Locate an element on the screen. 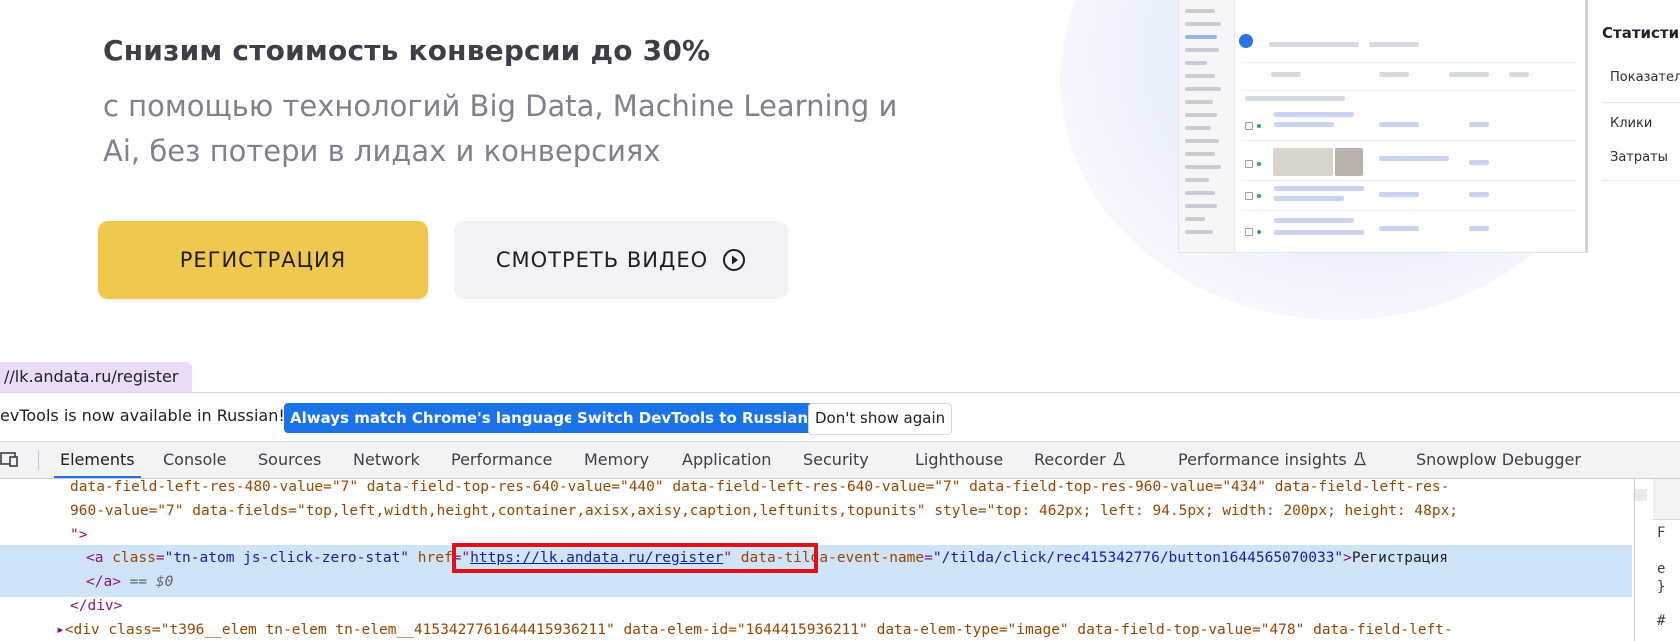 The image size is (1680, 641). tab-security: Security is located at coordinates (836, 460).